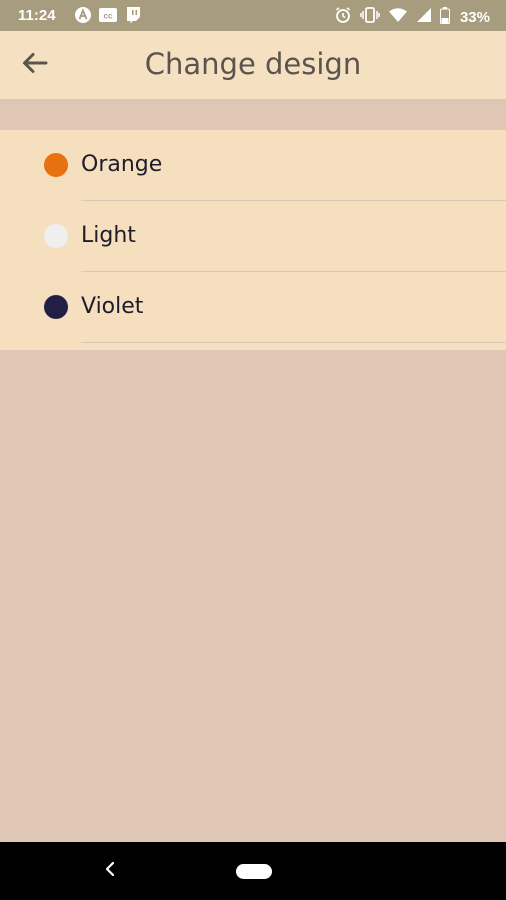 Image resolution: width=506 pixels, height=900 pixels. What do you see at coordinates (133, 17) in the screenshot?
I see `twitch-icon` at bounding box center [133, 17].